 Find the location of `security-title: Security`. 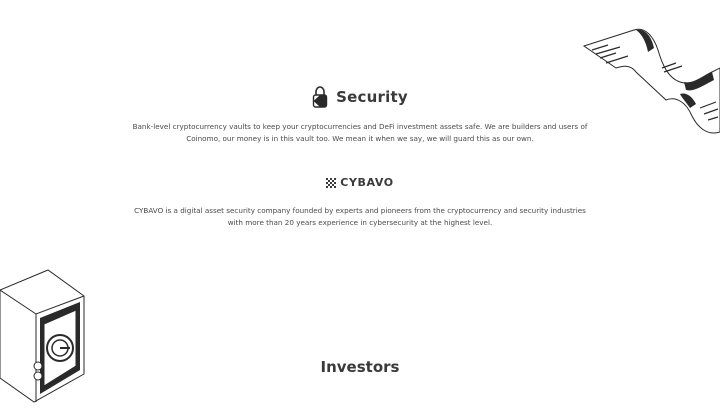

security-title: Security is located at coordinates (372, 97).